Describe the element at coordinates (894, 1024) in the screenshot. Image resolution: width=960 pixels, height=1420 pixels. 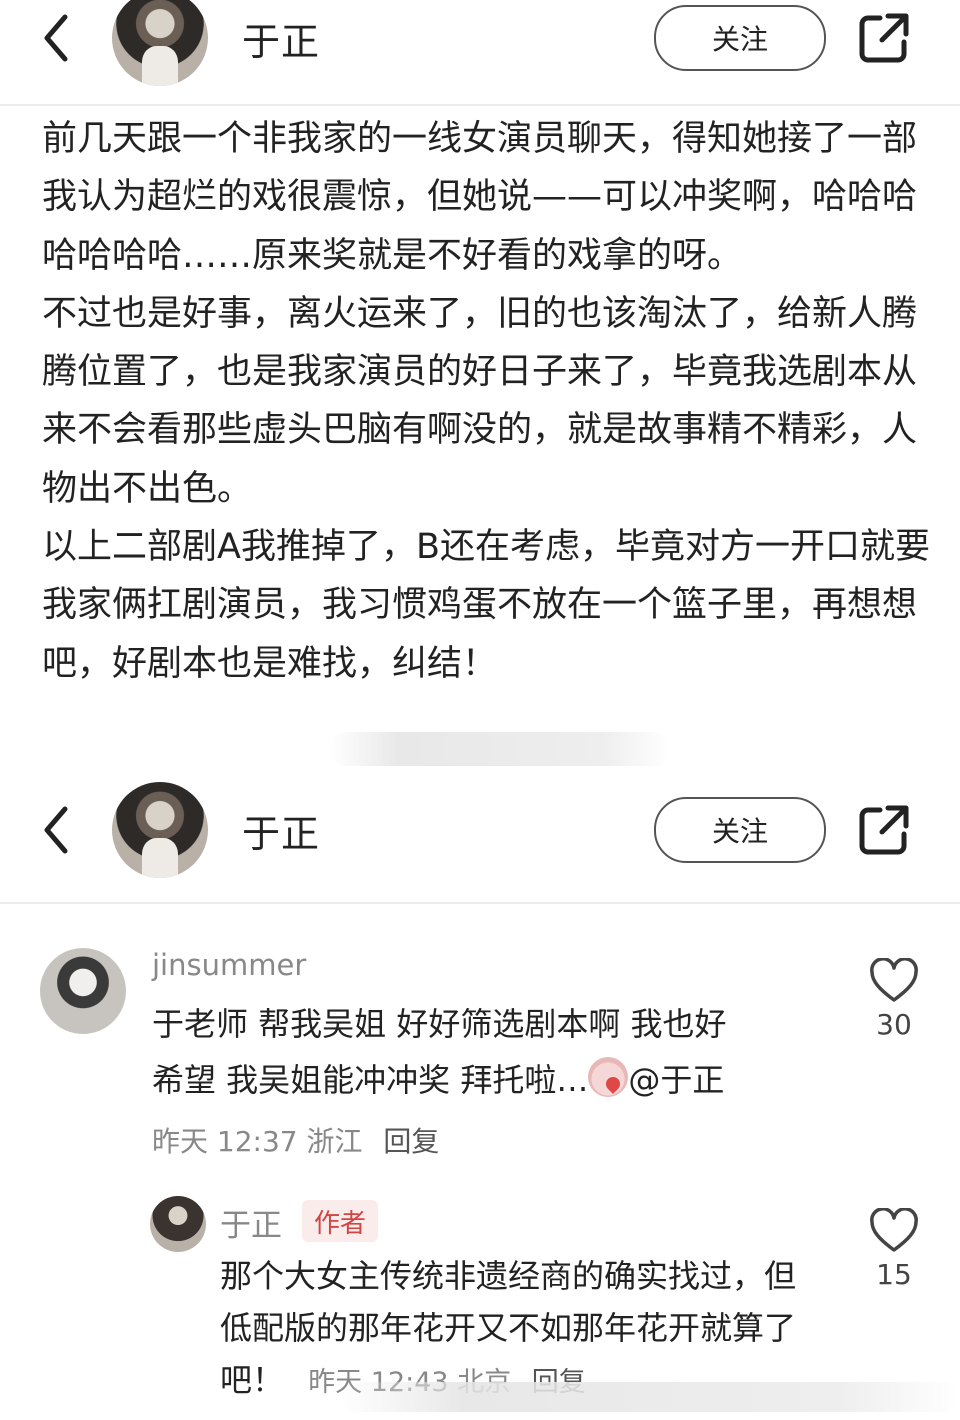
I see `like-count: 30` at that location.